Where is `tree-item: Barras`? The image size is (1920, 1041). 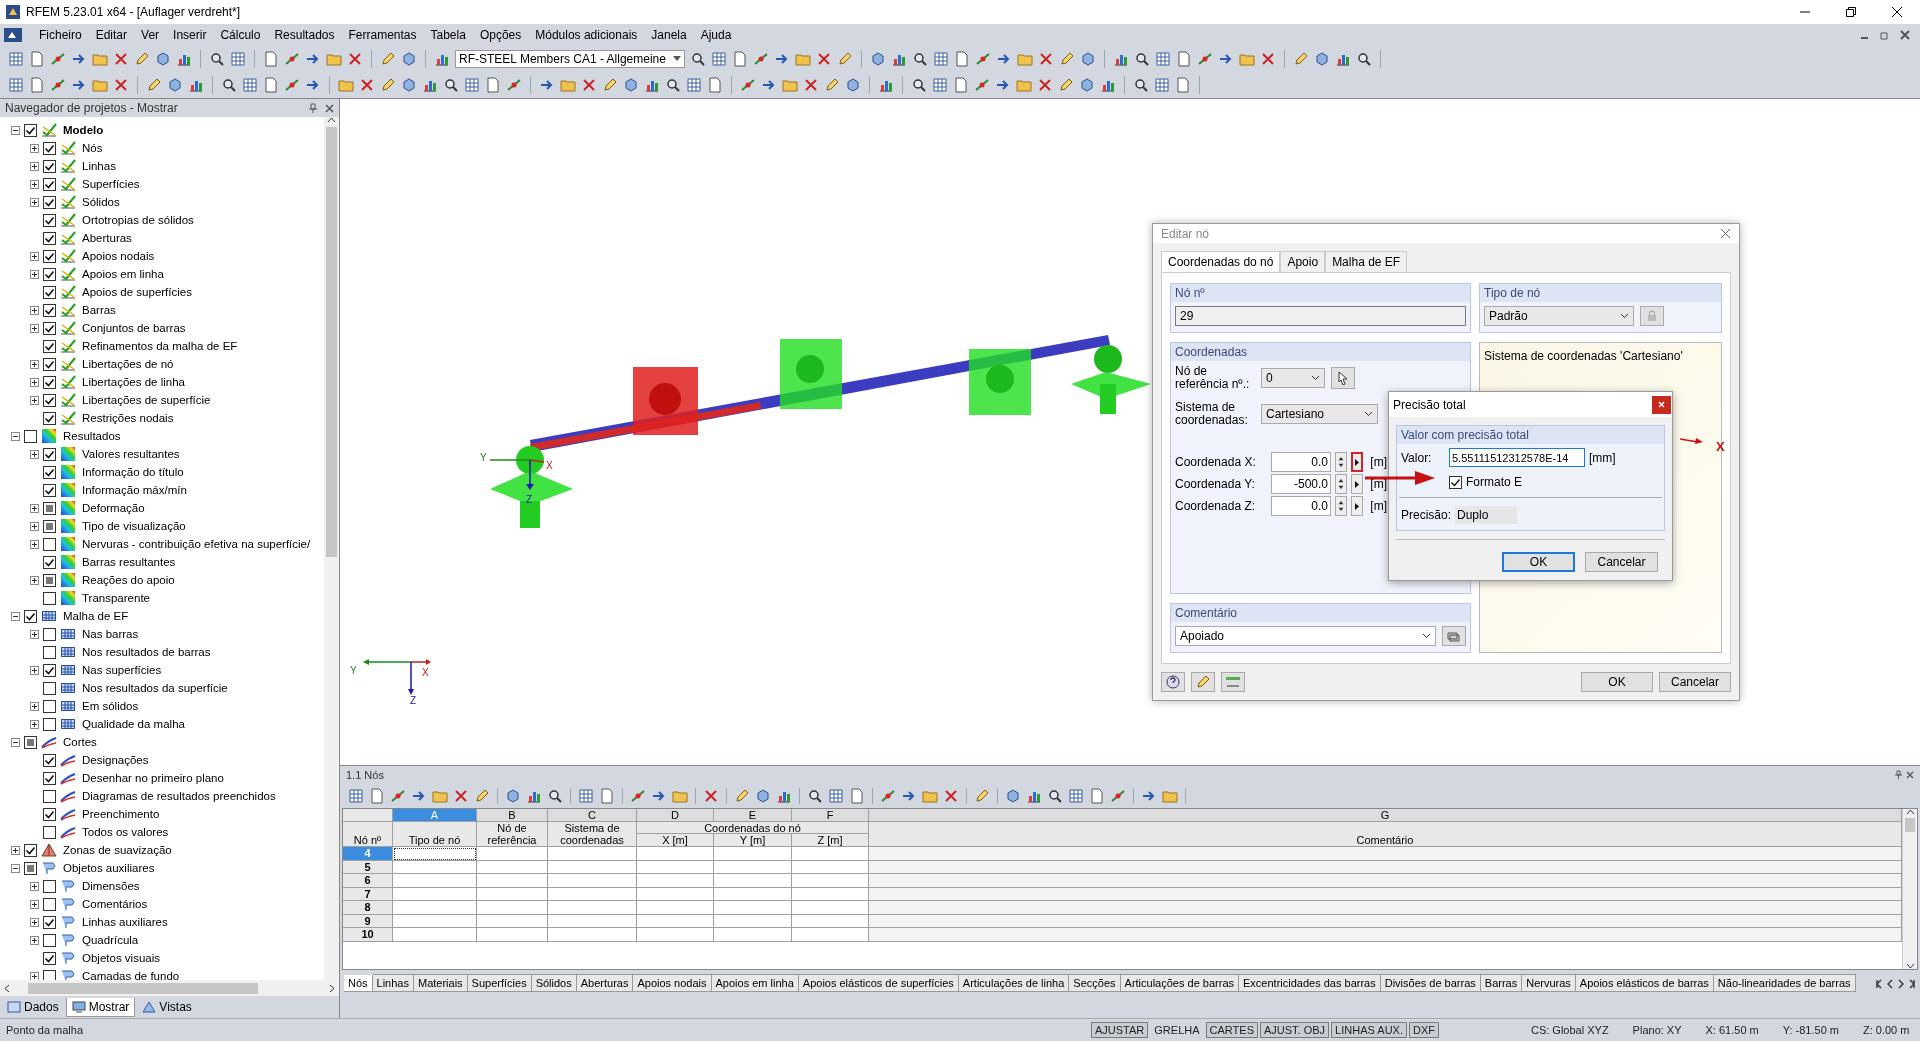 tree-item: Barras is located at coordinates (99, 310).